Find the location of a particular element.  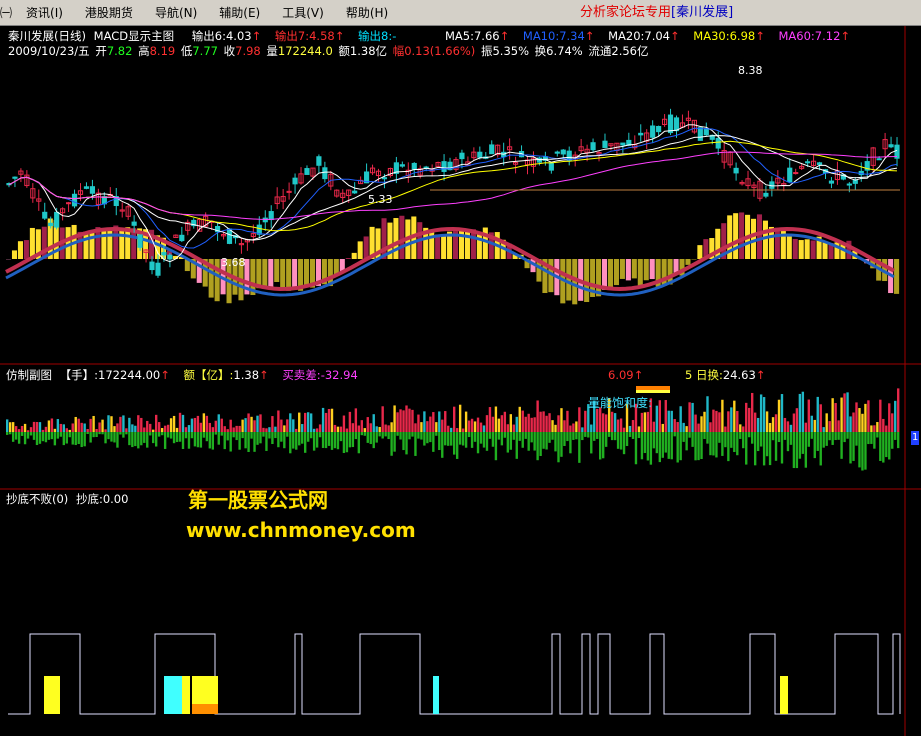

menu-item-nav: 导航(N) is located at coordinates (176, 13).